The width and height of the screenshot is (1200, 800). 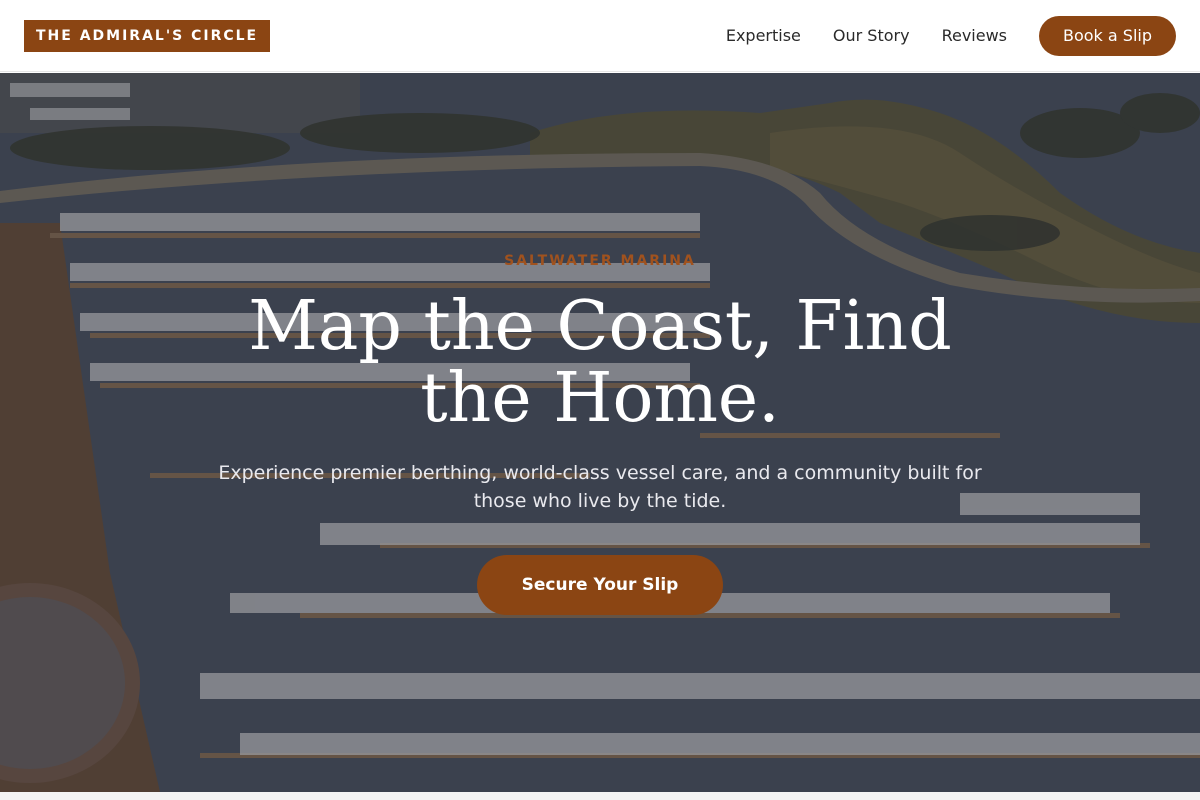 I want to click on nav-link-reviews: Reviews, so click(x=974, y=35).